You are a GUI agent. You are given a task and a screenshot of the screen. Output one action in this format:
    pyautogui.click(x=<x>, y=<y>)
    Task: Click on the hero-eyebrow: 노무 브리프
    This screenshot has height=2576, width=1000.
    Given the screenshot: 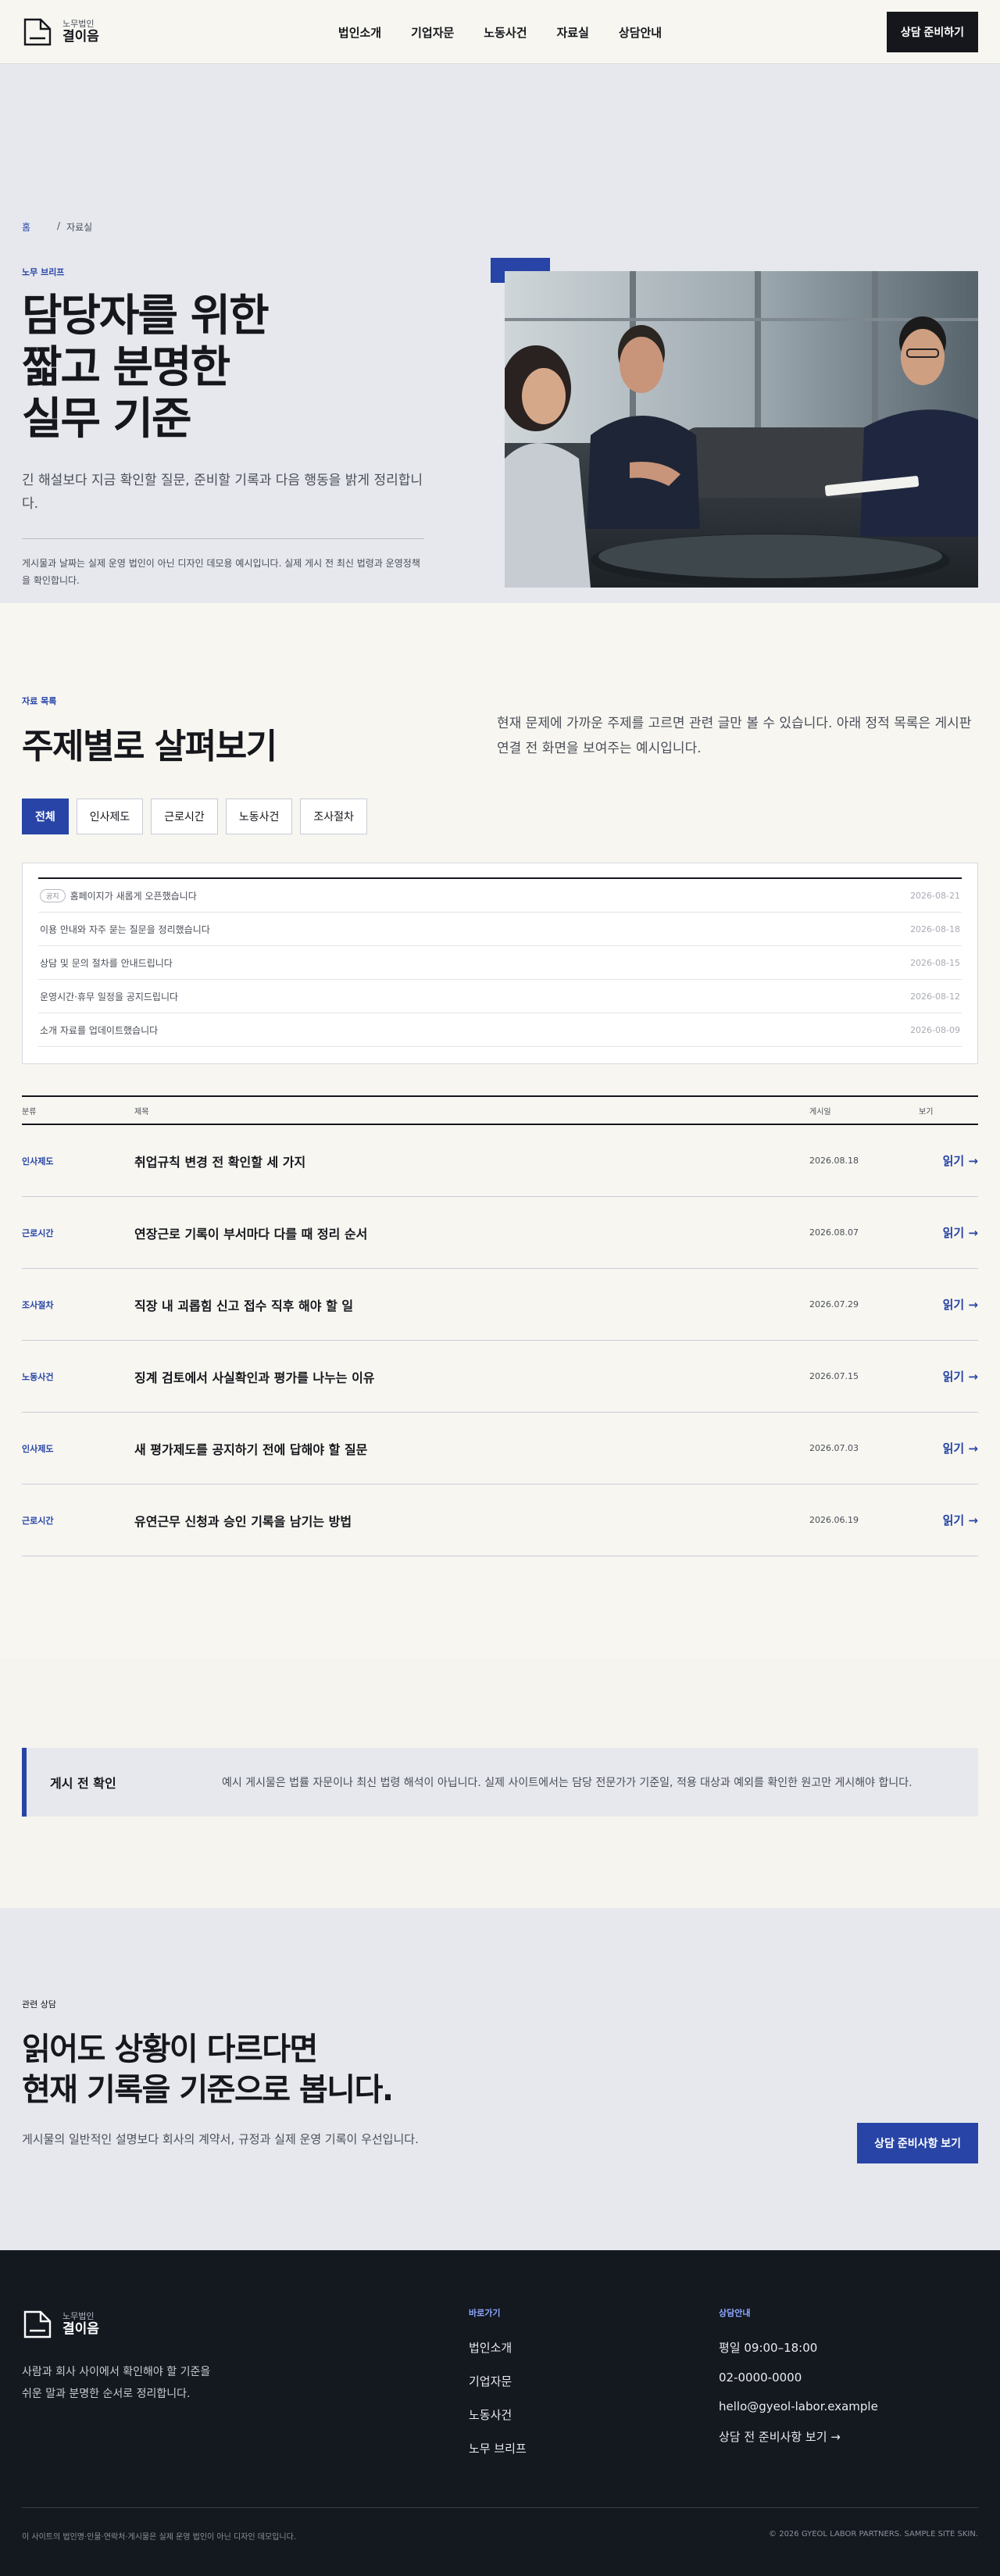 What is the action you would take?
    pyautogui.click(x=43, y=272)
    